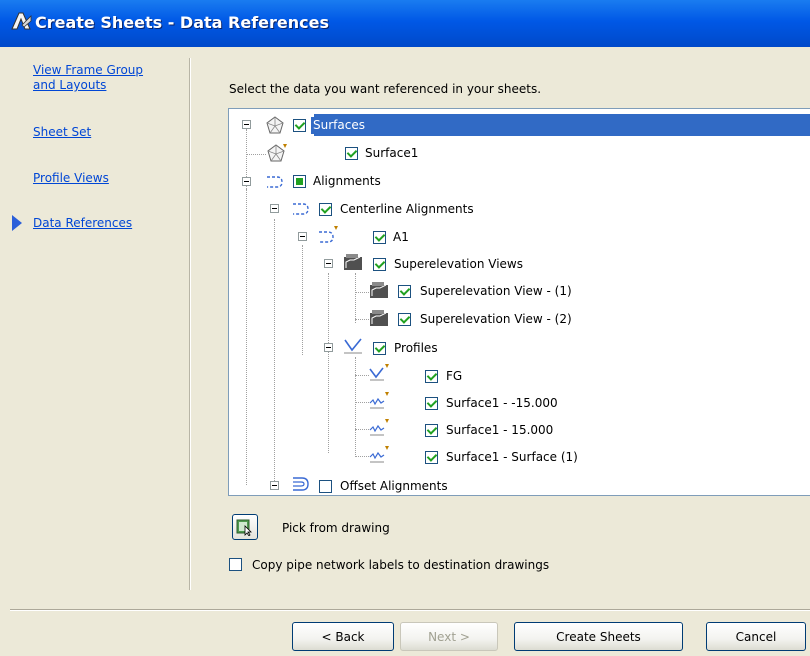  What do you see at coordinates (71, 178) in the screenshot?
I see `nav-item-profile-views: Profile Views` at bounding box center [71, 178].